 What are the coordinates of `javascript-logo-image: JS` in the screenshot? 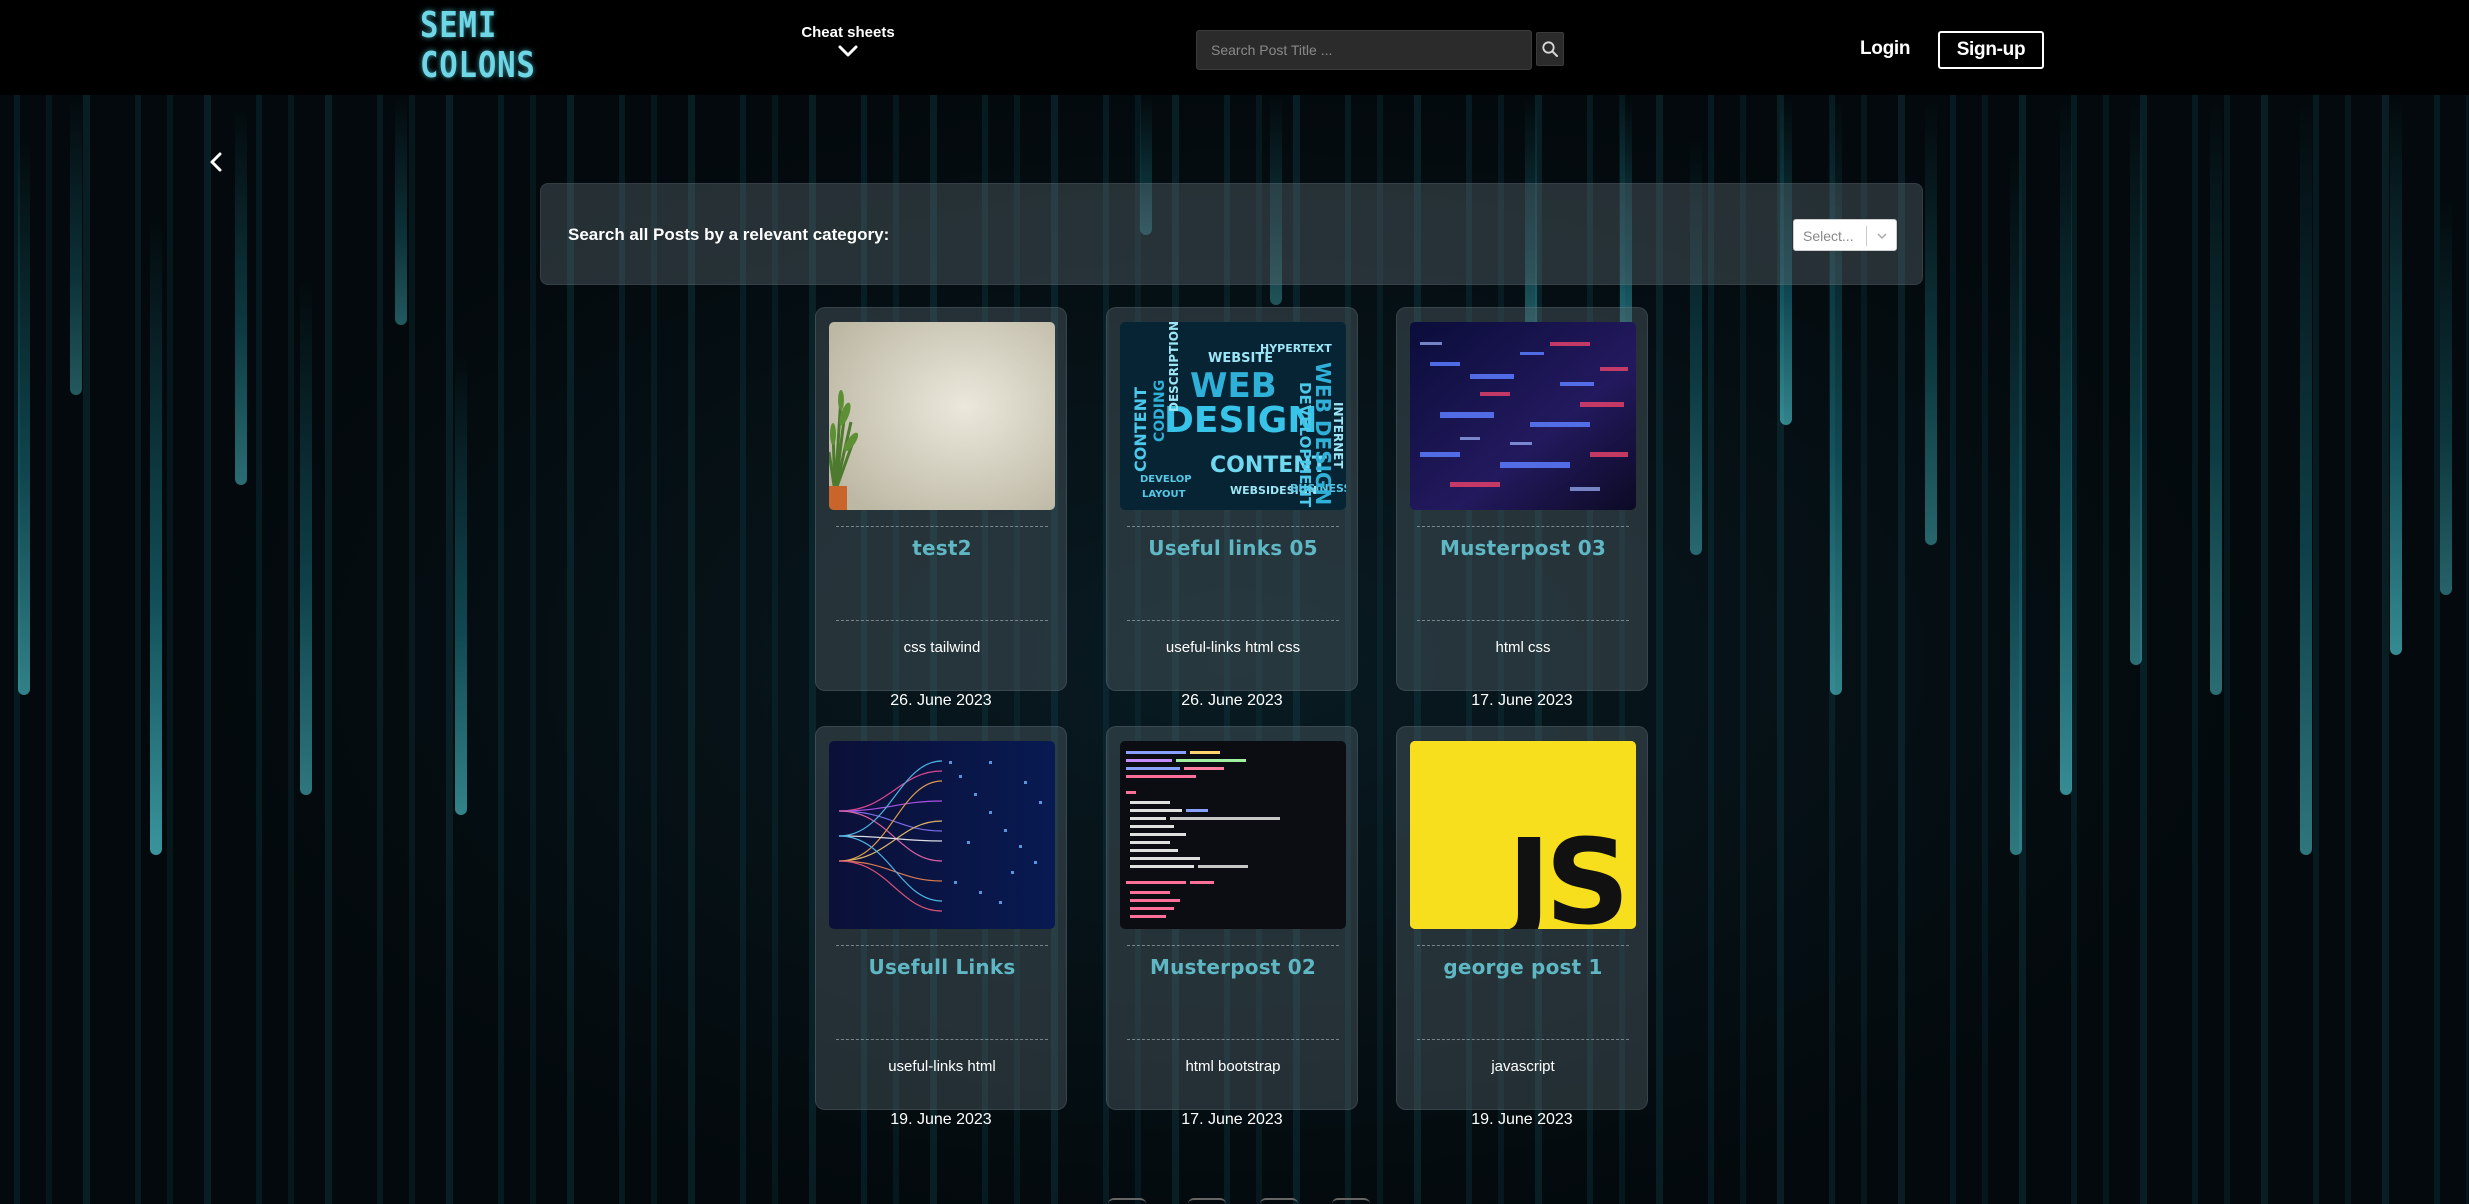 It's located at (1523, 835).